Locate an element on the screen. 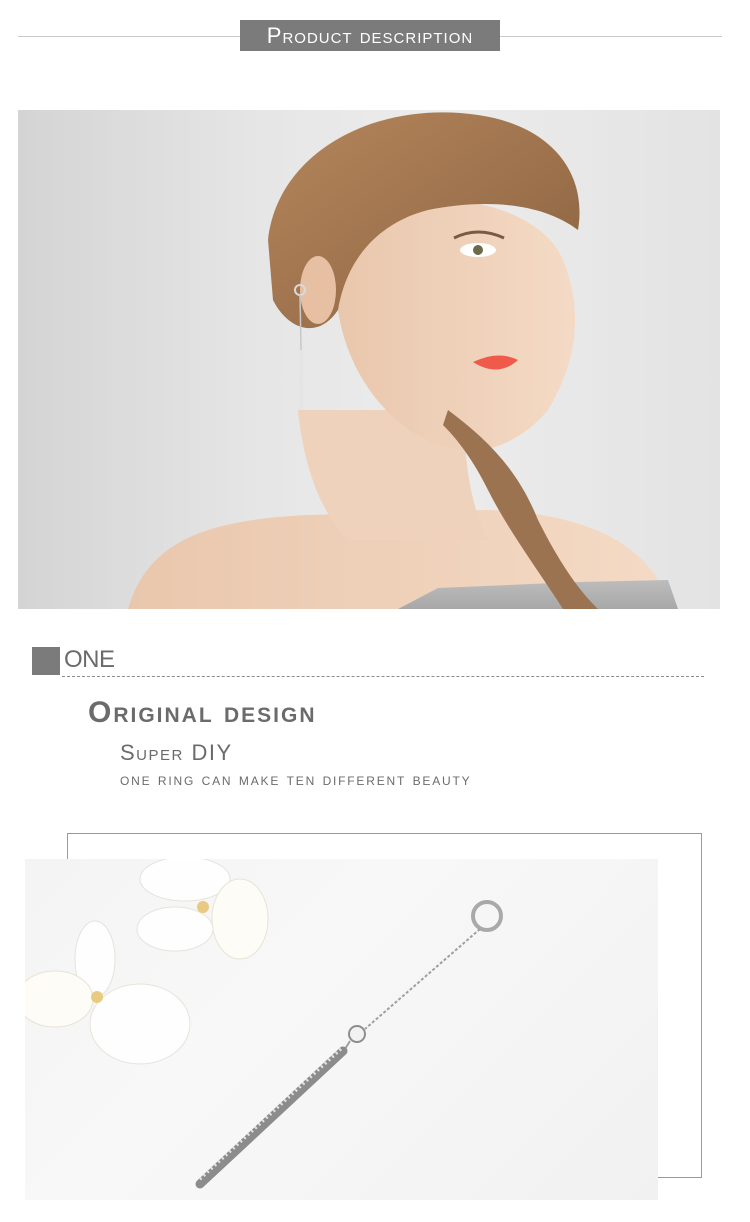  flower-icon is located at coordinates (202, 909).